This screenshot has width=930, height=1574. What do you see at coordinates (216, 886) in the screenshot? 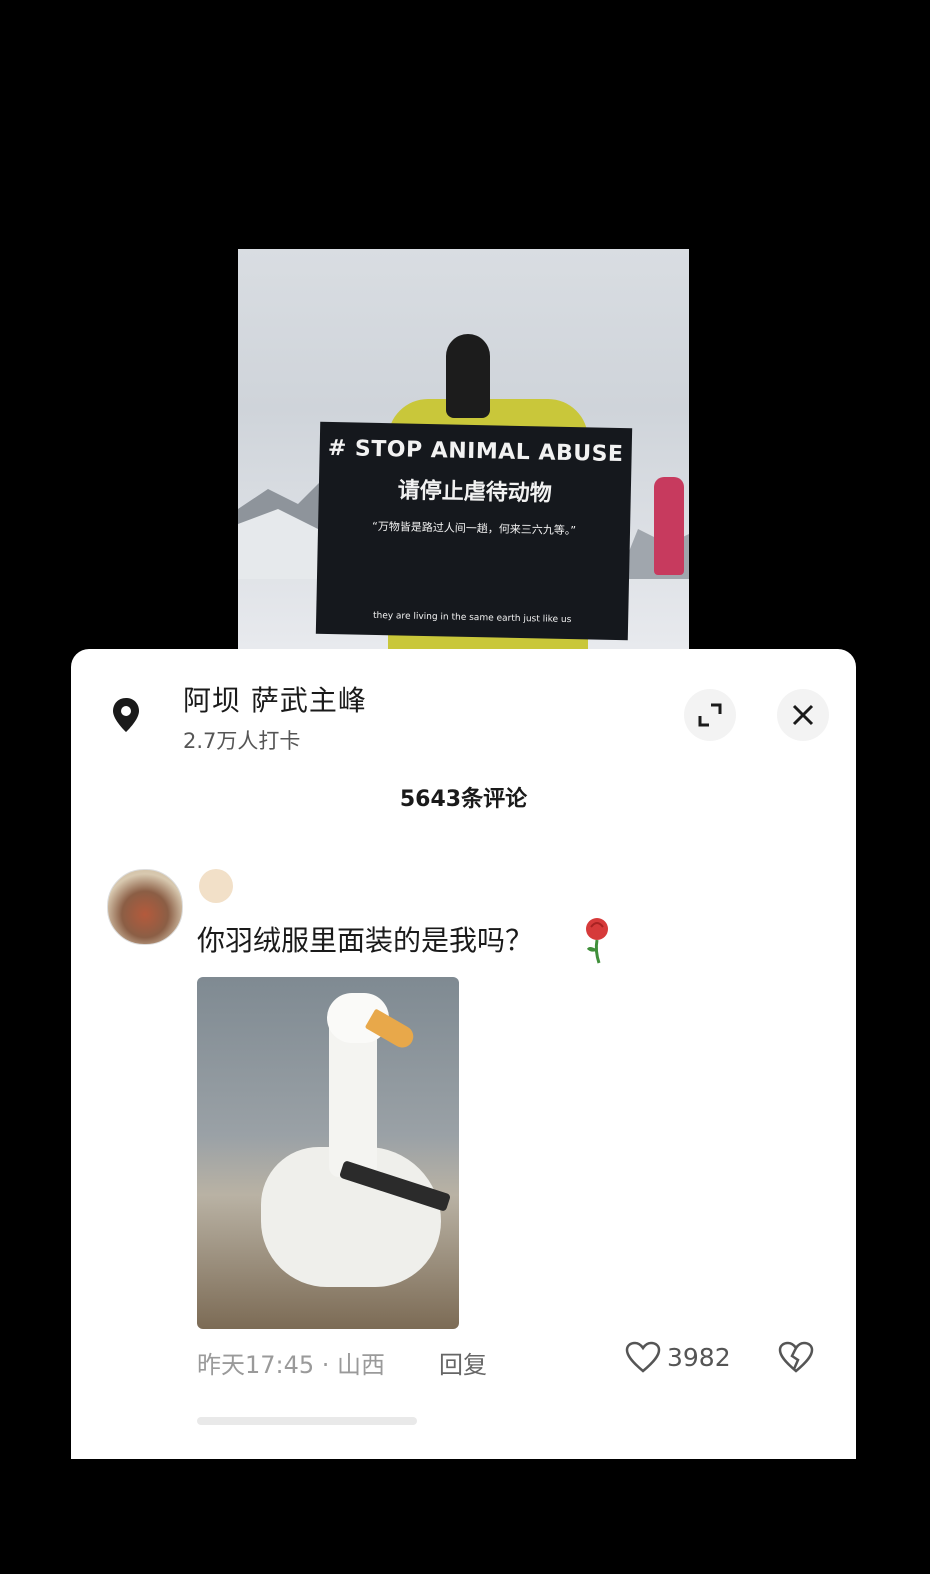
I see `user-badge-icon` at bounding box center [216, 886].